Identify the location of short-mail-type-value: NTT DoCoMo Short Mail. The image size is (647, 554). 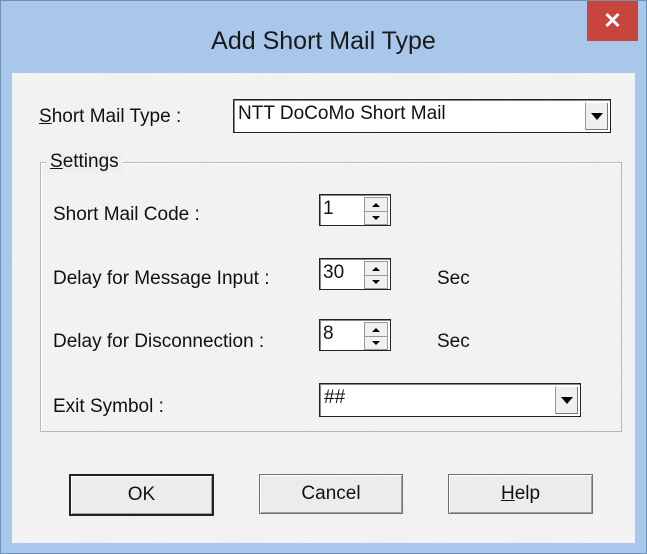
(342, 113).